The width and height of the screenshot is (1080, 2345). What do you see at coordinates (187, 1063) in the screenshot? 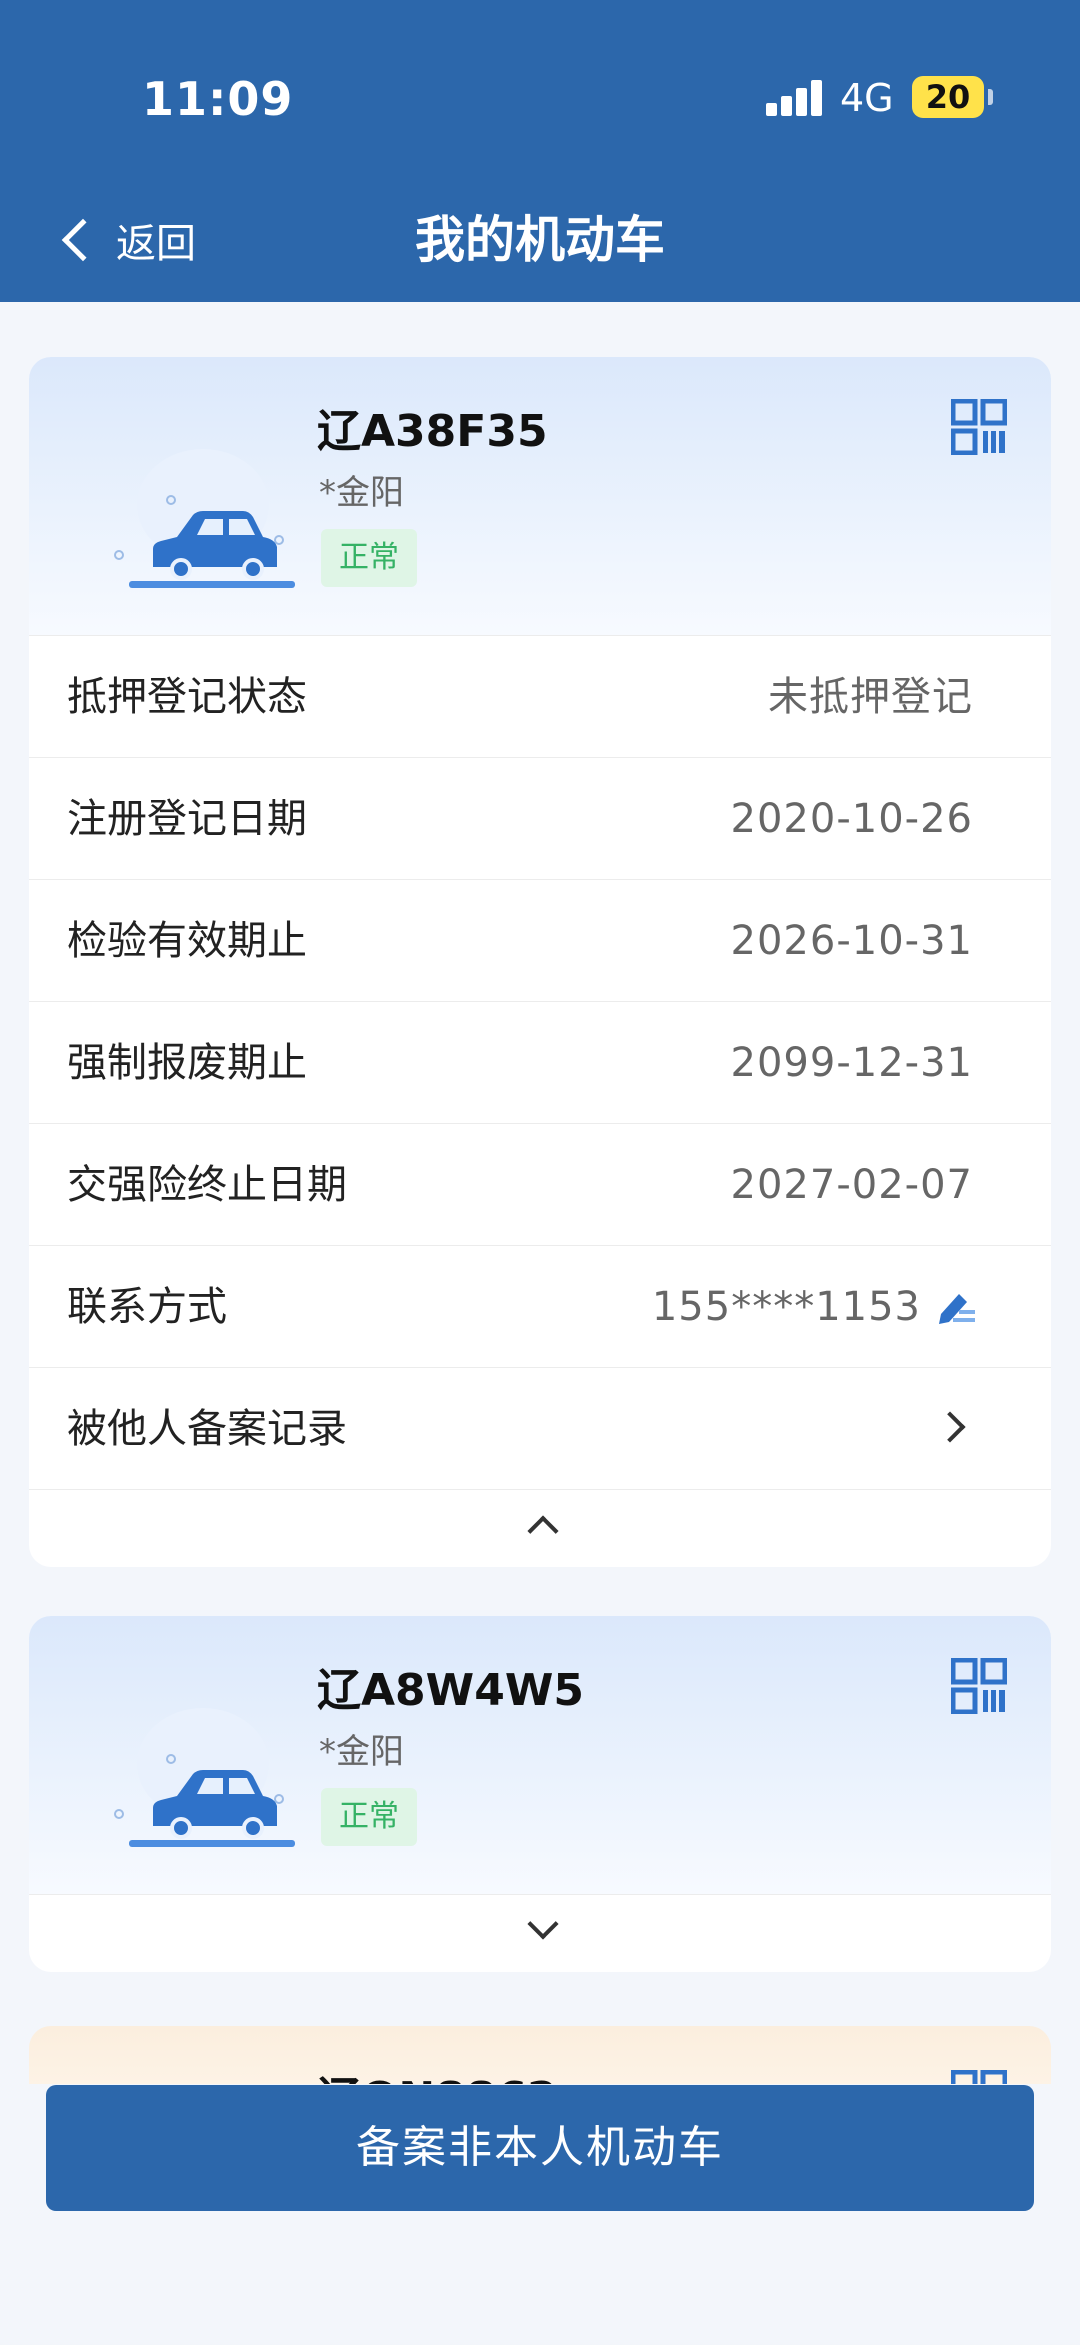
I see `detail-label: 强制报废期止` at bounding box center [187, 1063].